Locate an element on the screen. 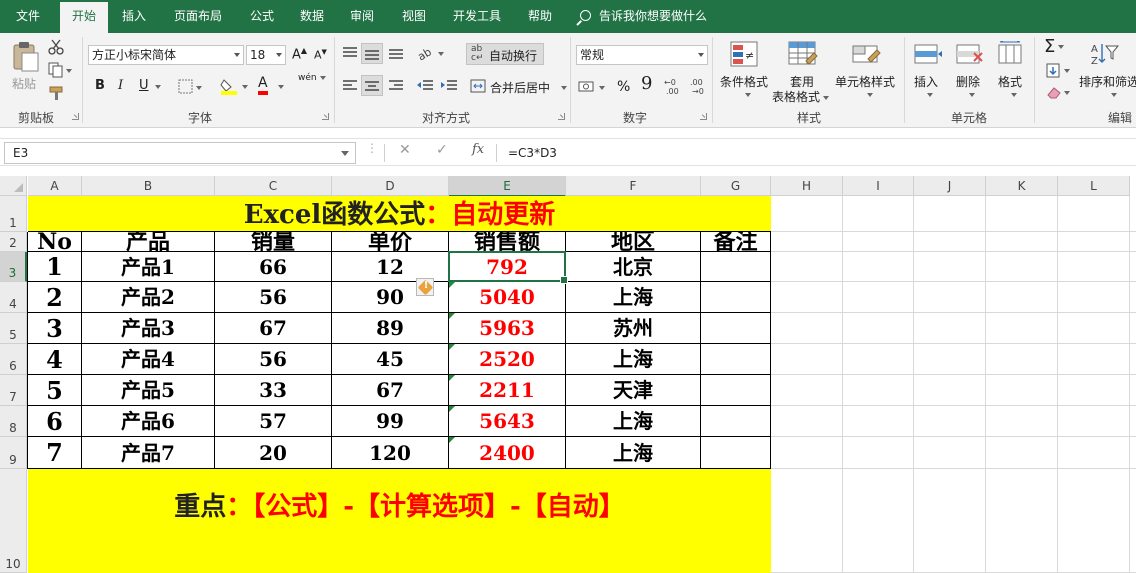  alignment-launcher-icon is located at coordinates (561, 116).